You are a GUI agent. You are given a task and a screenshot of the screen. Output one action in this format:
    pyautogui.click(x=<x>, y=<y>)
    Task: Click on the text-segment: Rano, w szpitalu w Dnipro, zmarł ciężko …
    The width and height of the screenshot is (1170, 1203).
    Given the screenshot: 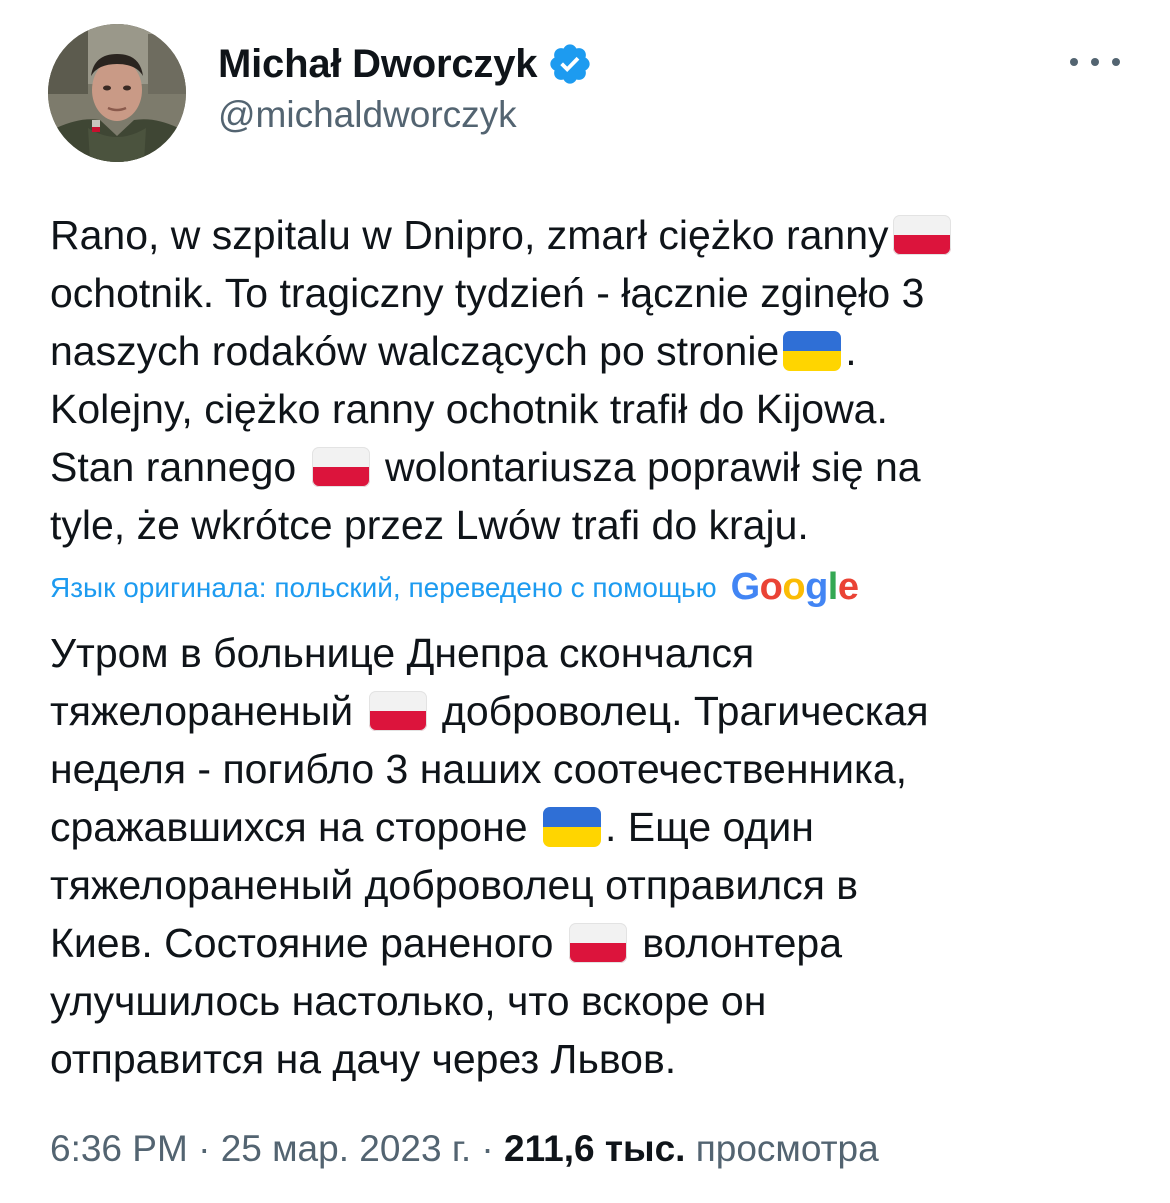 What is the action you would take?
    pyautogui.click(x=469, y=235)
    